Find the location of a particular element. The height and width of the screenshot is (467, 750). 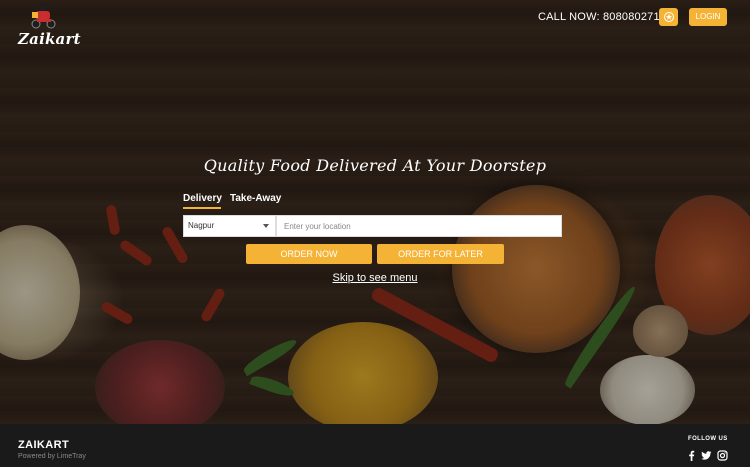

tab-take-away: Take-Away is located at coordinates (255, 198).